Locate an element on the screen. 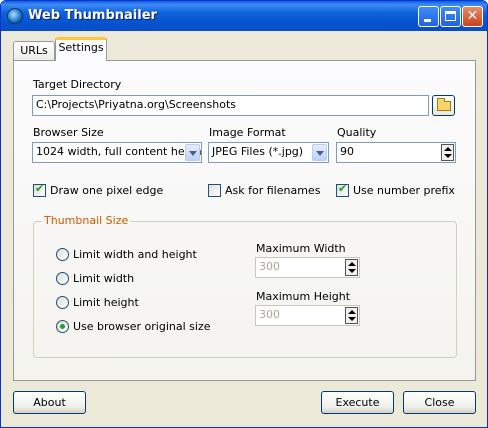 This screenshot has height=428, width=488. maximum-width-stepper: 300 is located at coordinates (307, 267).